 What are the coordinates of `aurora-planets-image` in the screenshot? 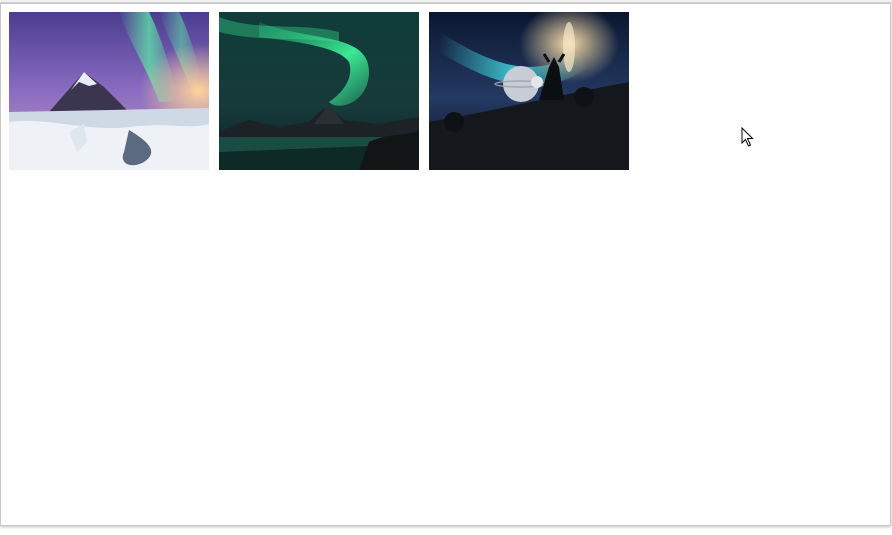 It's located at (529, 91).